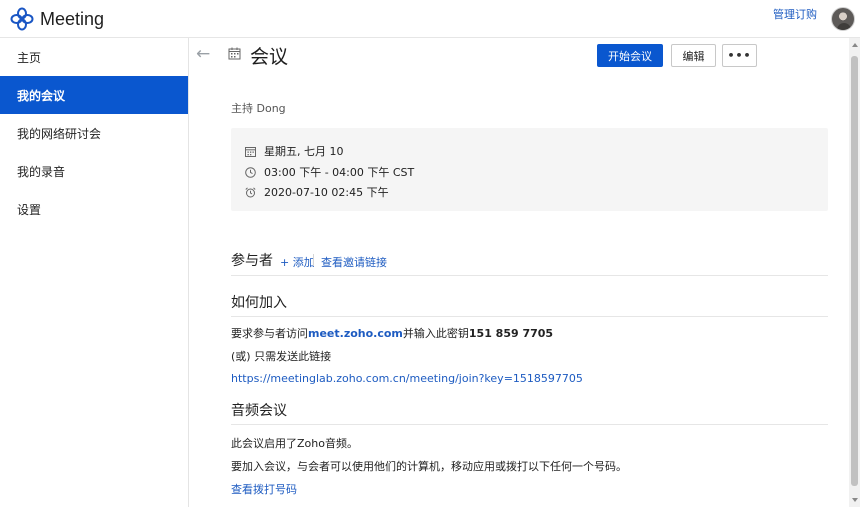 This screenshot has width=860, height=507. I want to click on edit-button: 编辑, so click(693, 55).